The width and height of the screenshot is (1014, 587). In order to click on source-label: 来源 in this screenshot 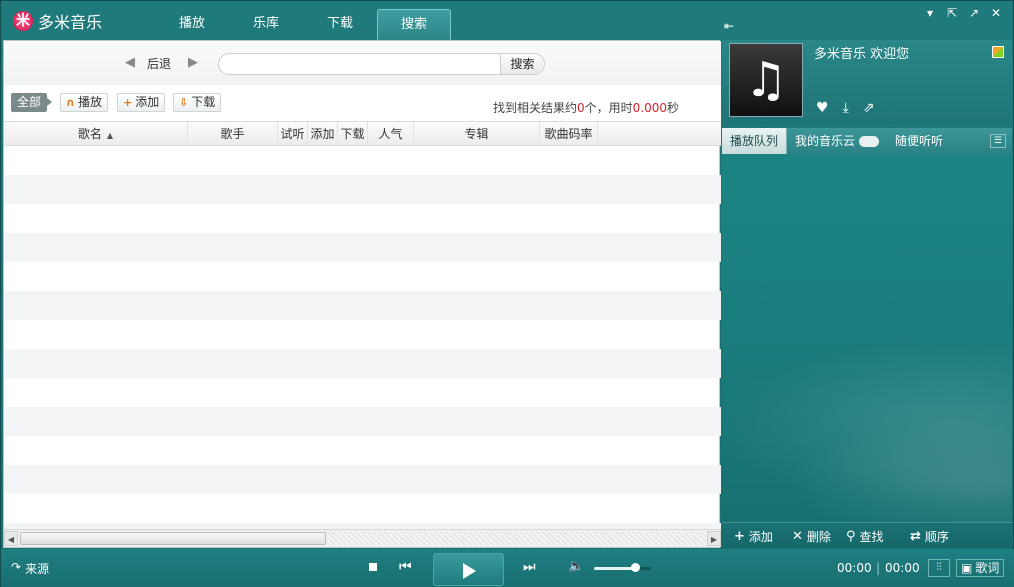, I will do `click(37, 569)`.